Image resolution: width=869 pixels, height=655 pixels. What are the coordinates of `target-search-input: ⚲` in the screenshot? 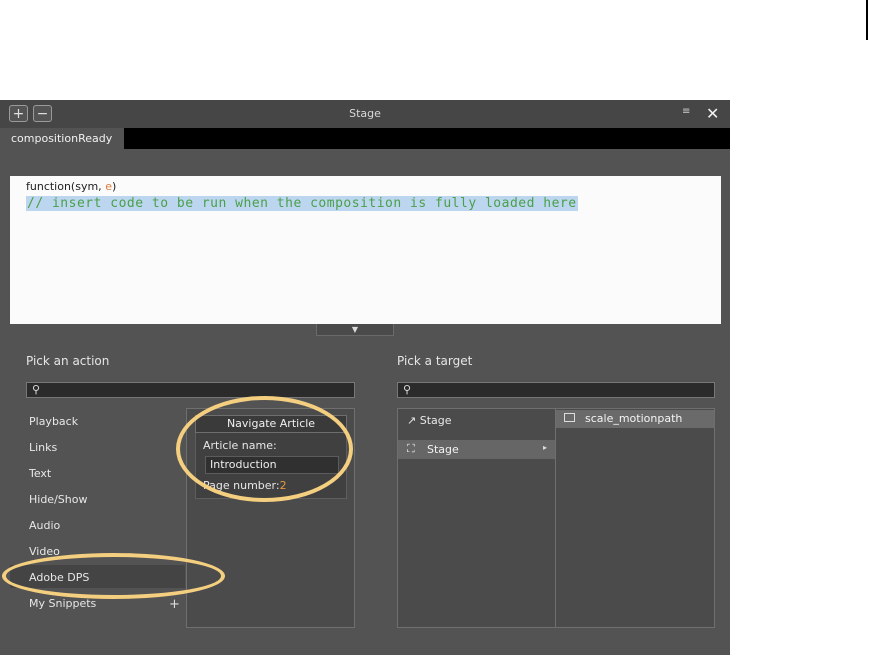 It's located at (556, 390).